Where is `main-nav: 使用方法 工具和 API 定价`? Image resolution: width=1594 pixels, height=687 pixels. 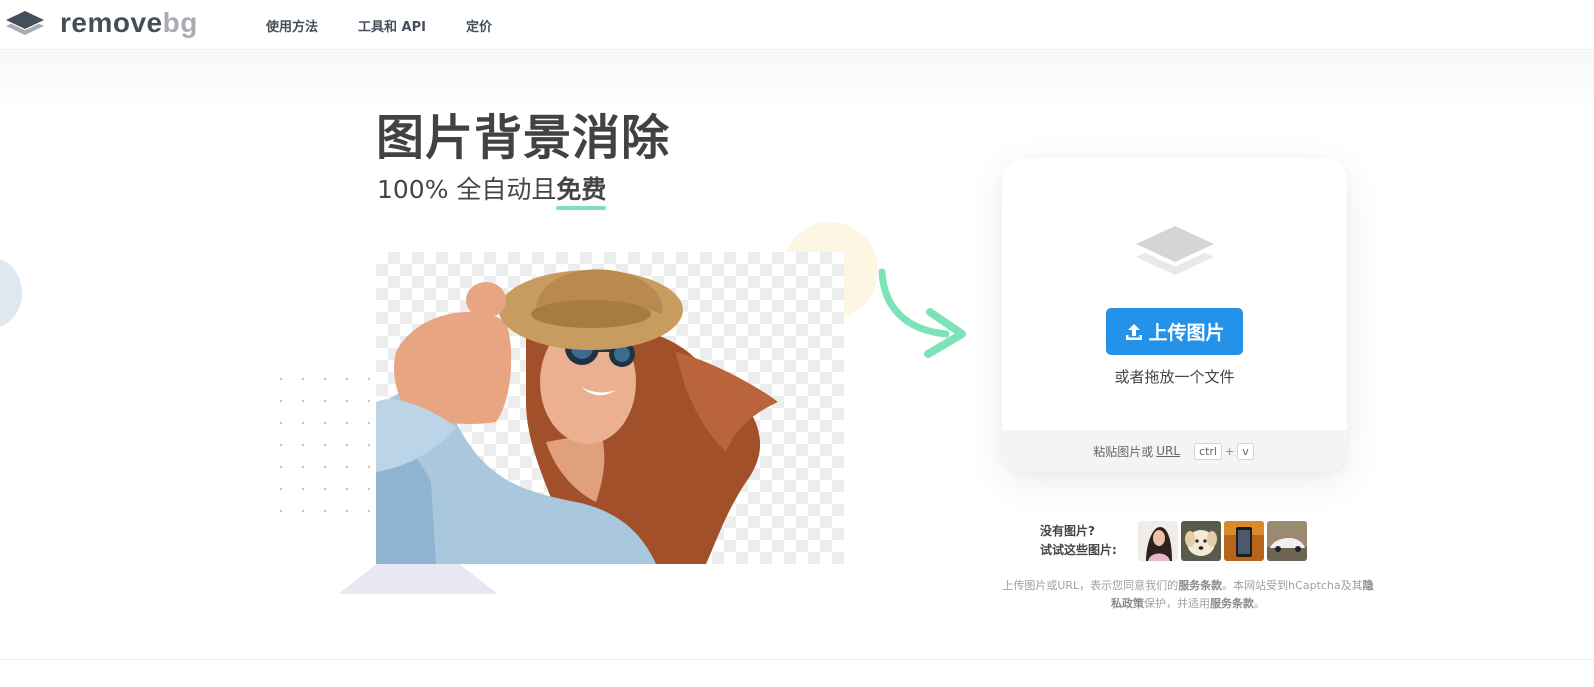
main-nav: 使用方法 工具和 API 定价 is located at coordinates (379, 25).